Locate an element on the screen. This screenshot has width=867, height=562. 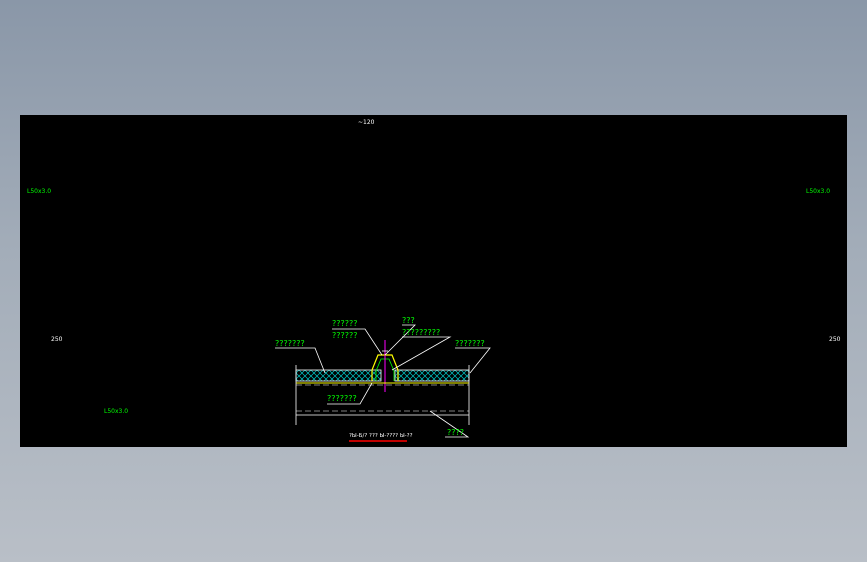
callout-upper-right: ????????? is located at coordinates (421, 332).